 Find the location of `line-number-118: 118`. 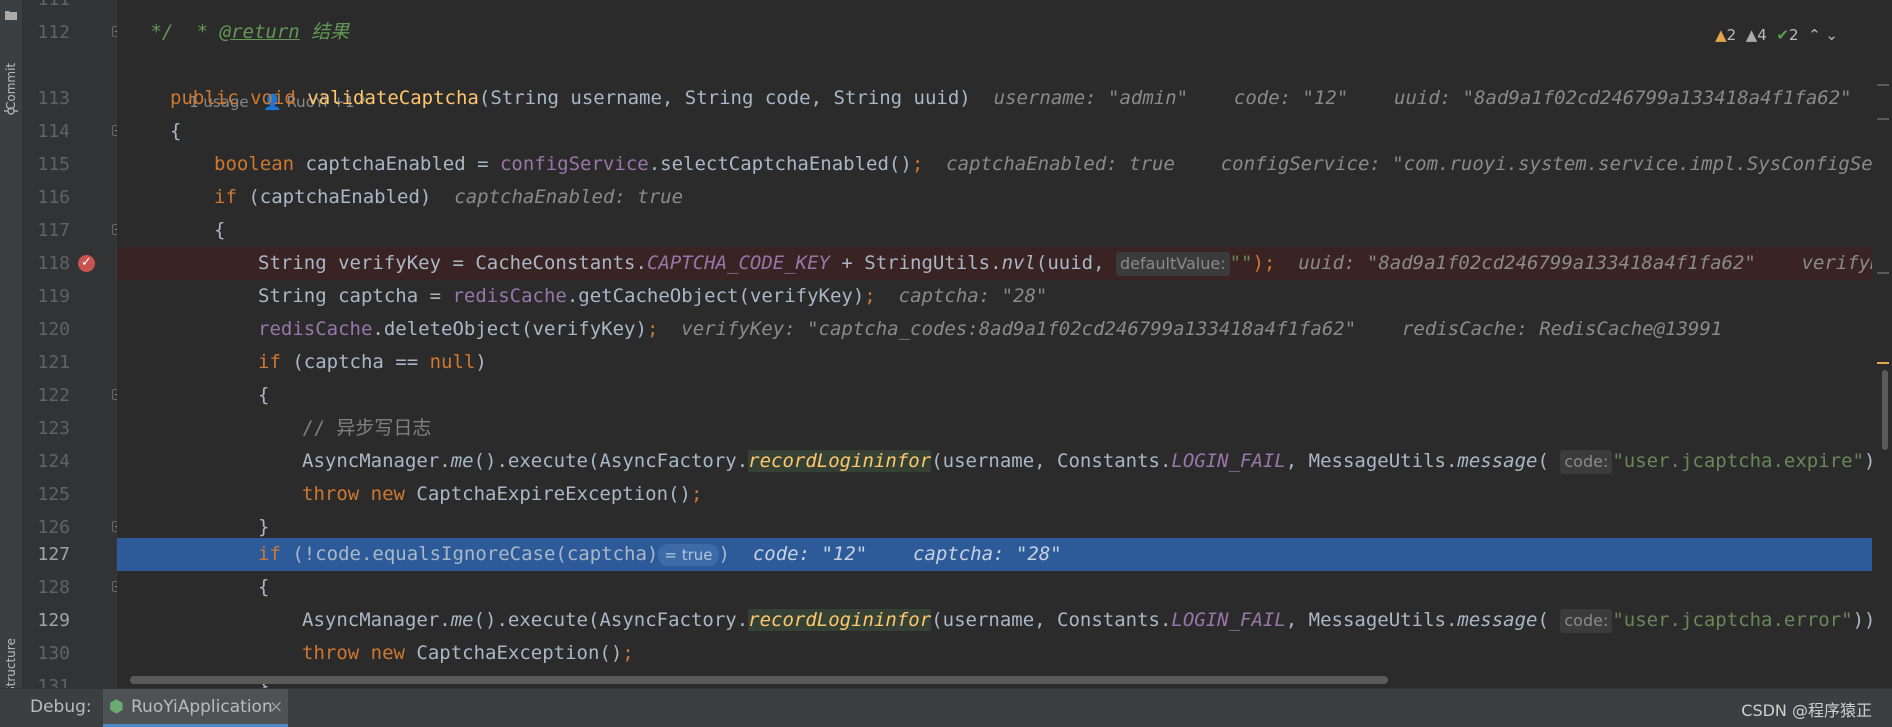

line-number-118: 118 is located at coordinates (69, 263).